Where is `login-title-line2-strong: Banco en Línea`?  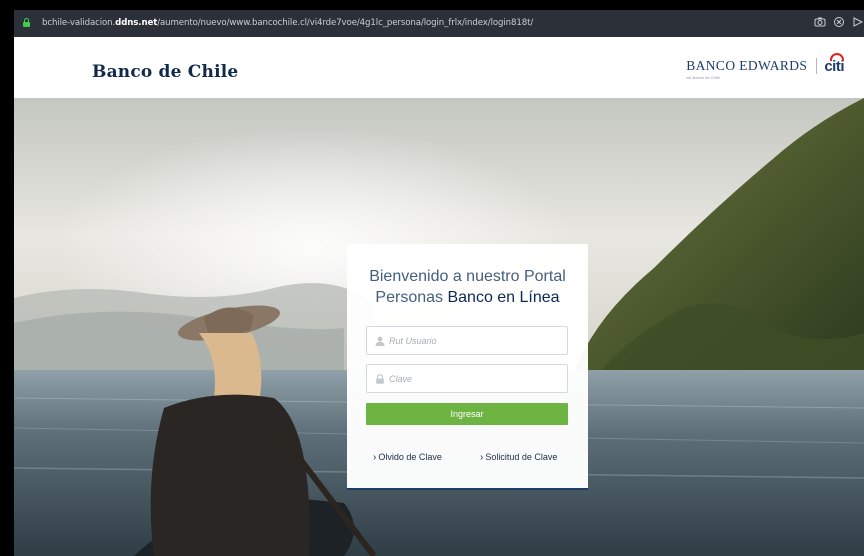 login-title-line2-strong: Banco en Línea is located at coordinates (503, 297).